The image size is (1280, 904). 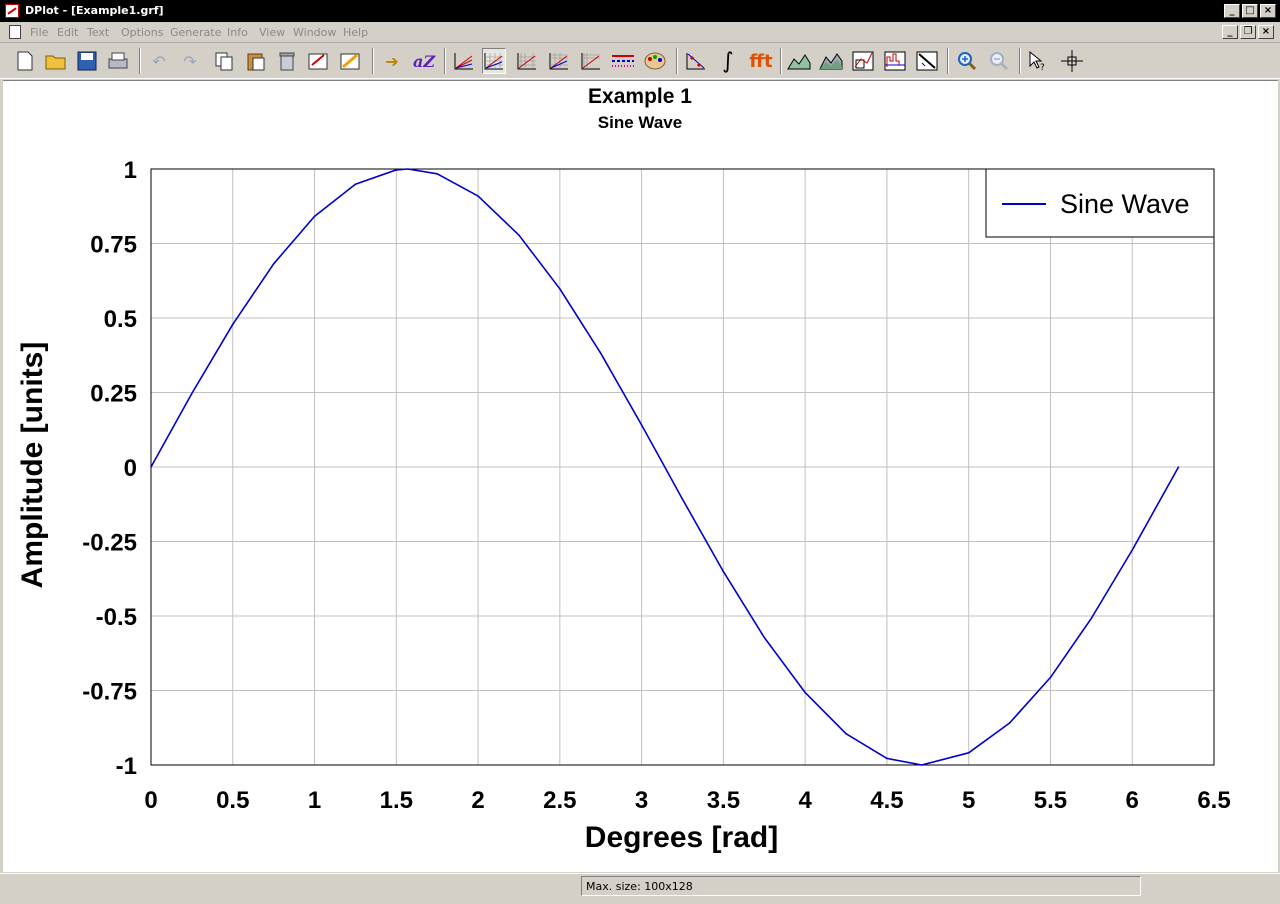 I want to click on x-tick-label: 5, so click(x=968, y=800).